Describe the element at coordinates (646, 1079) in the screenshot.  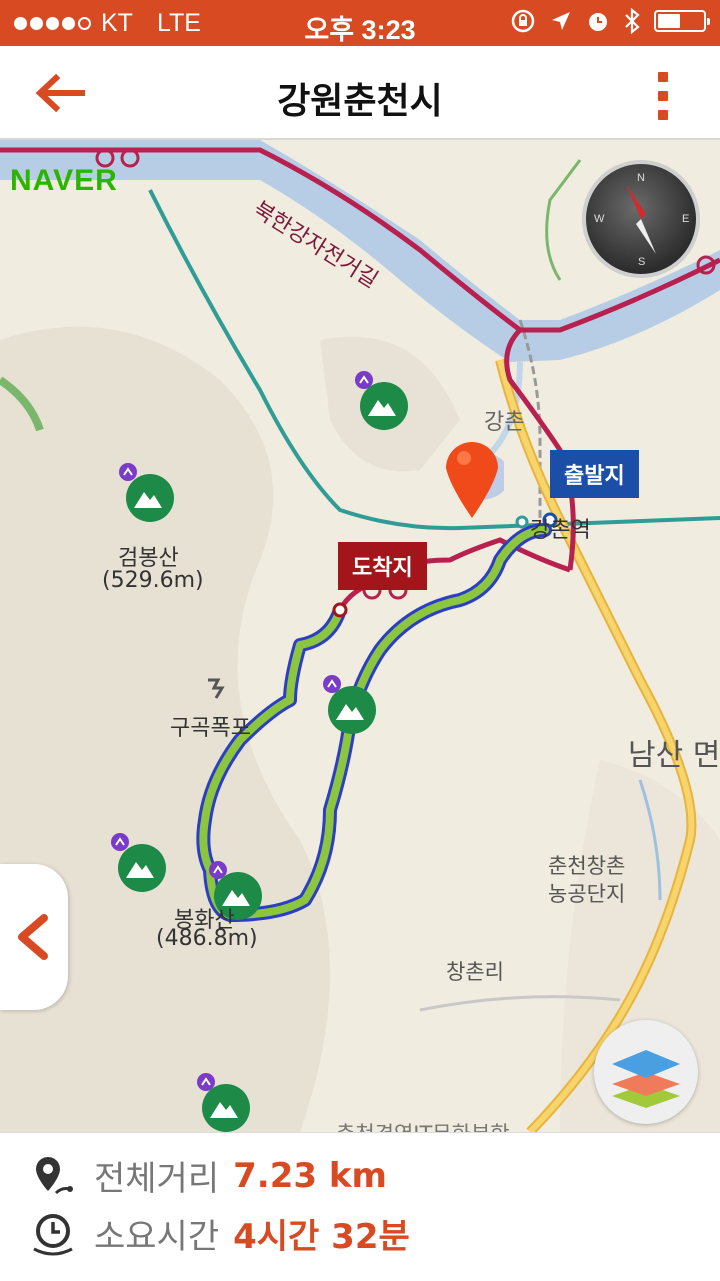
I see `layers-icon` at that location.